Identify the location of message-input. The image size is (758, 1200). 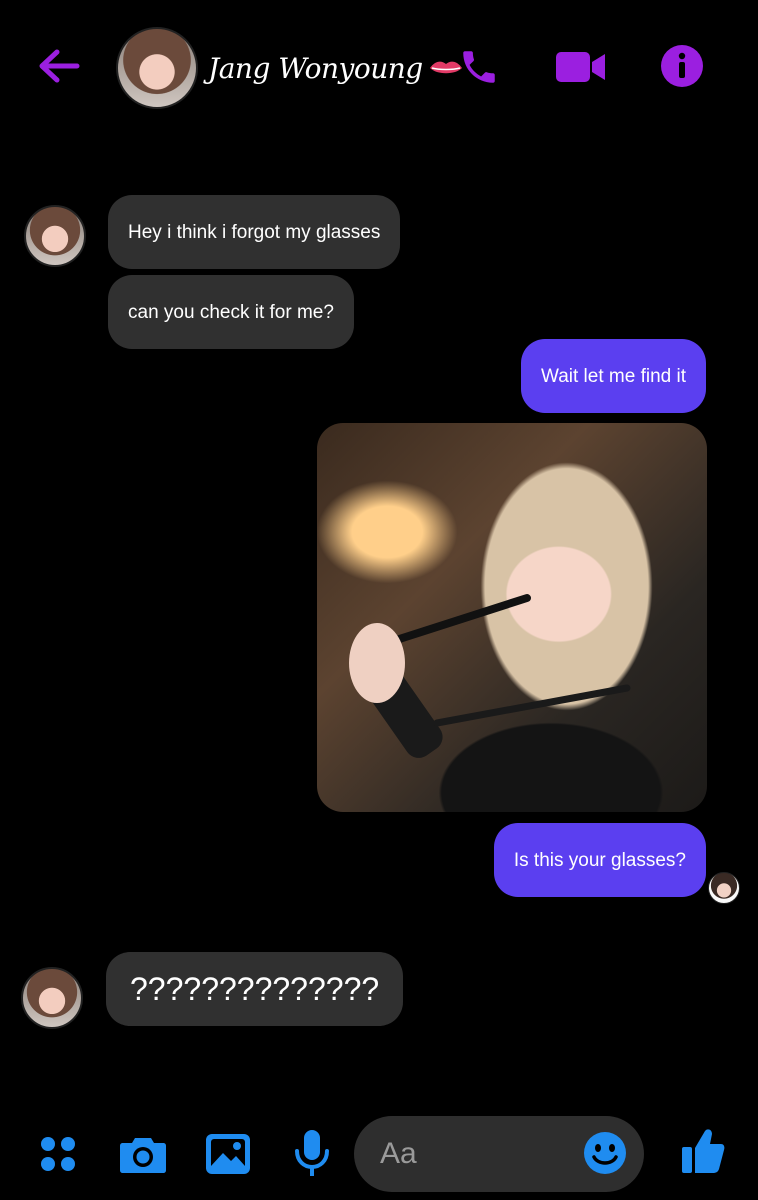
(475, 1154).